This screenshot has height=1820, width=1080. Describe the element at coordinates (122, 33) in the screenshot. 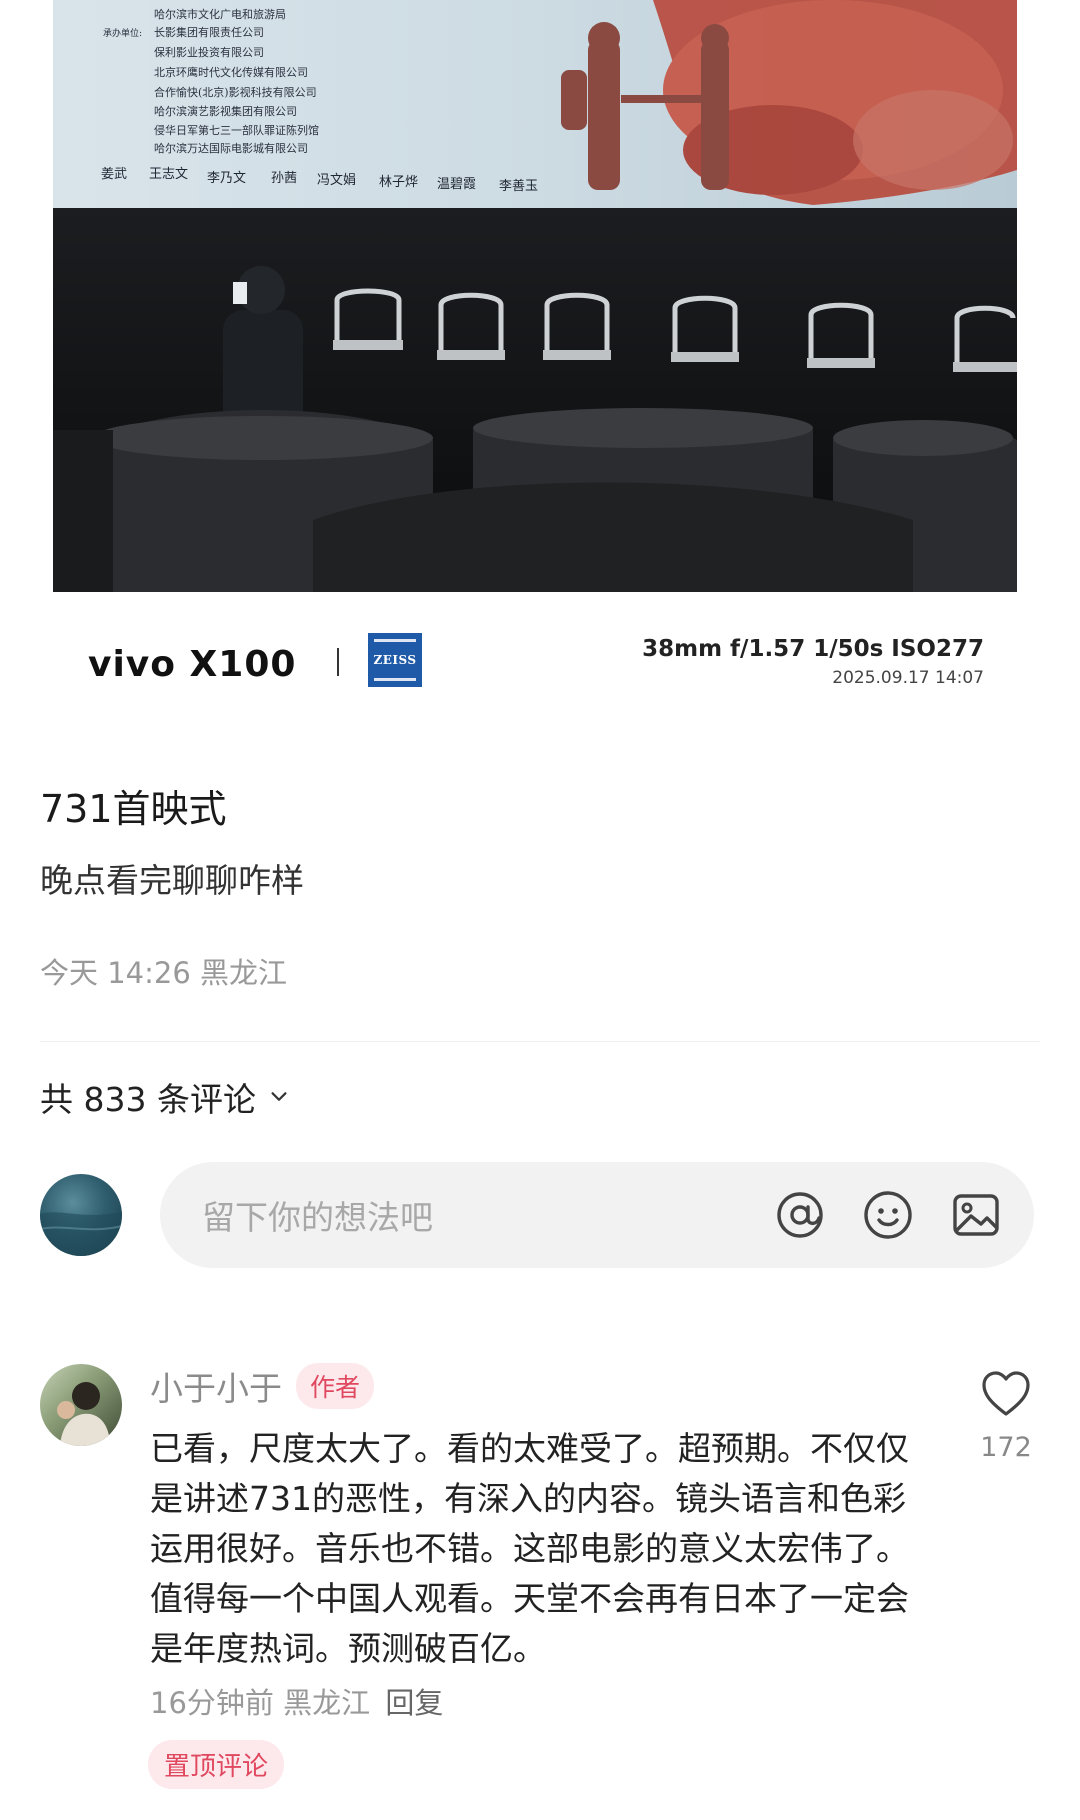

I see `svg-text: 承办单位:` at that location.